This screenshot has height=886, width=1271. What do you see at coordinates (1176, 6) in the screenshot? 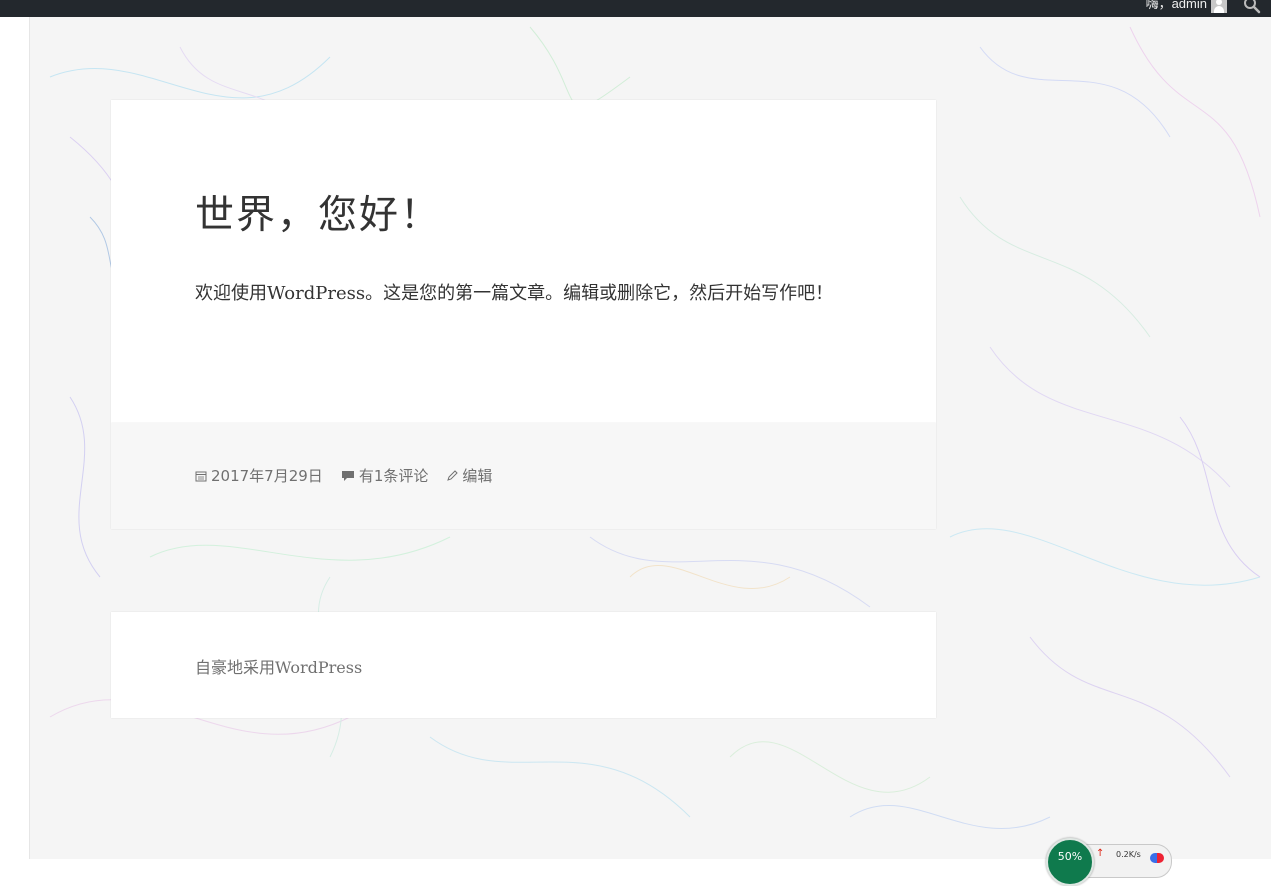
I see `greeting-text: 嗨，admin` at bounding box center [1176, 6].